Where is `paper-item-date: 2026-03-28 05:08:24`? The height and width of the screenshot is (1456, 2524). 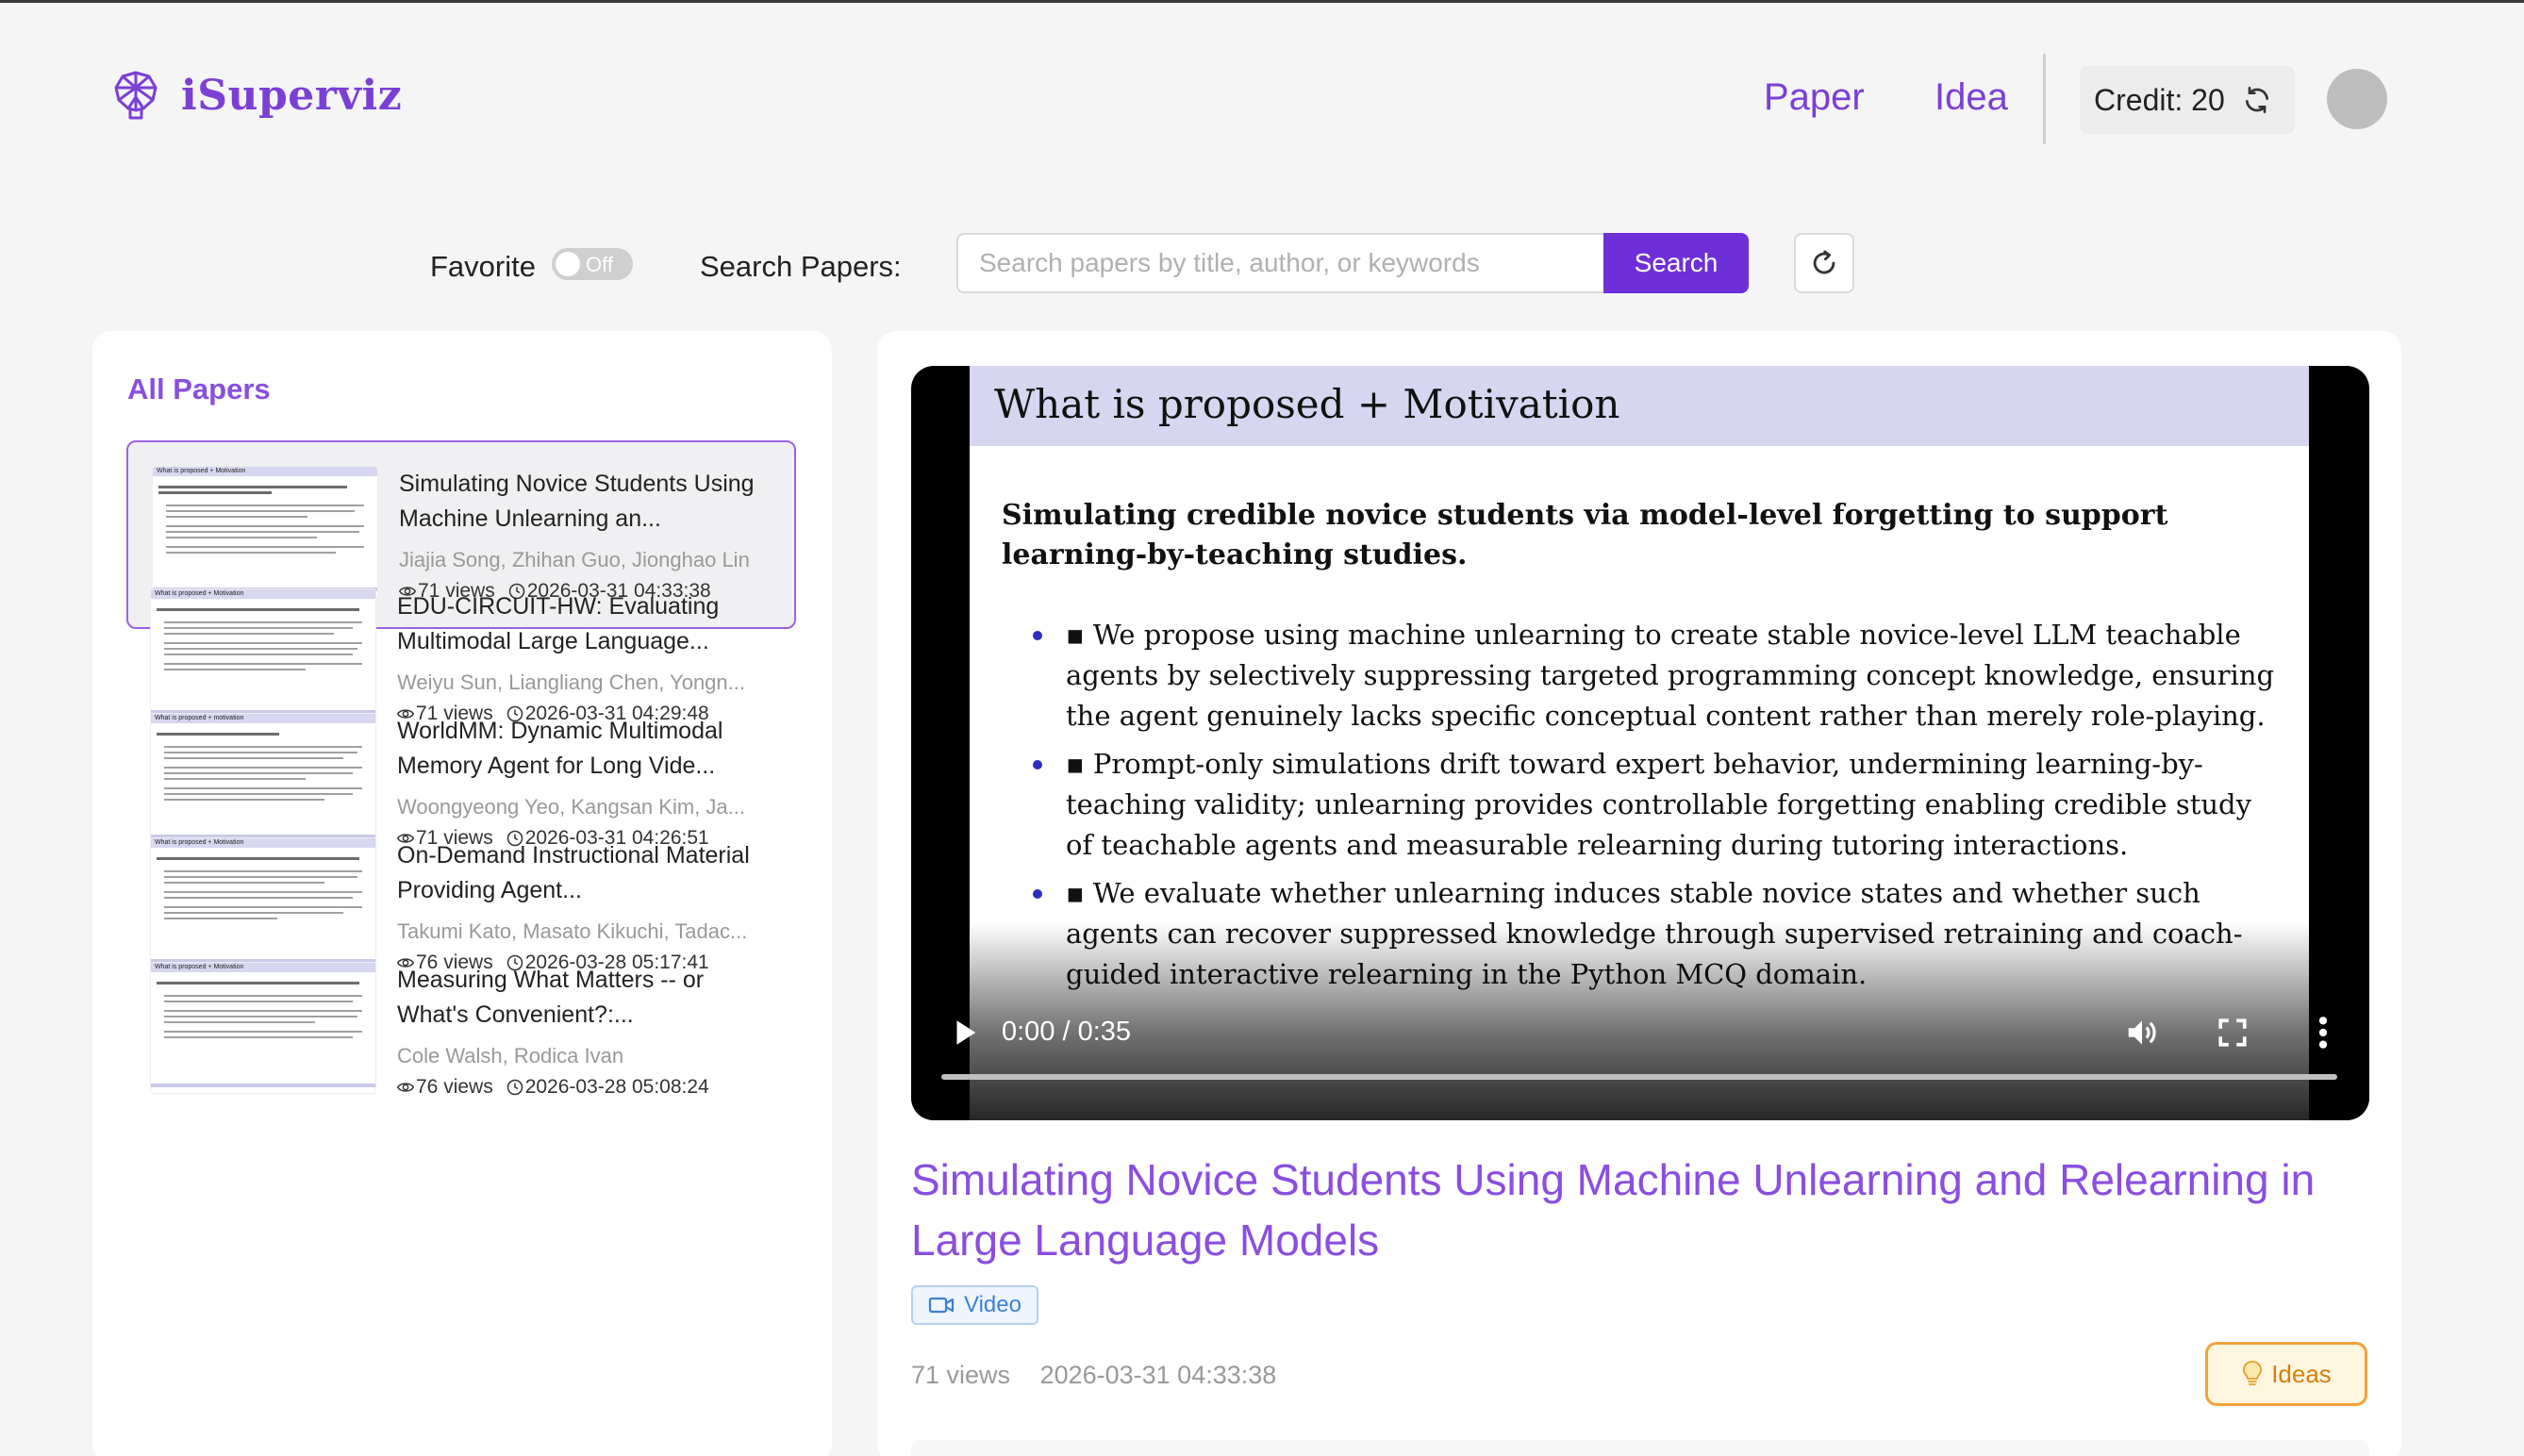
paper-item-date: 2026-03-28 05:08:24 is located at coordinates (616, 1087).